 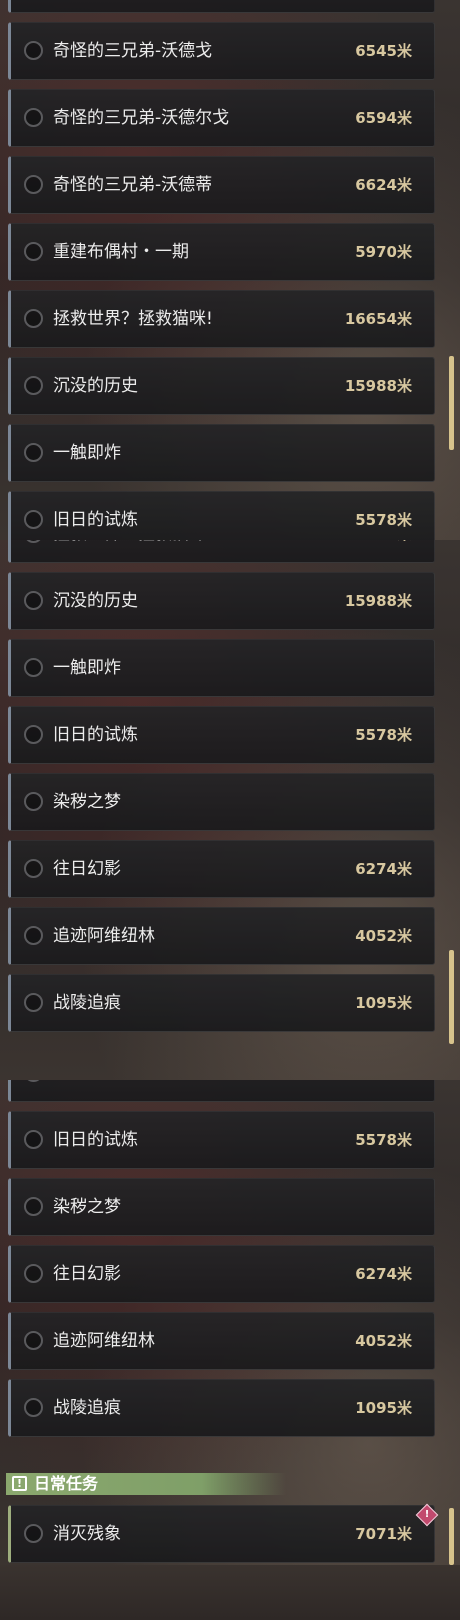 I want to click on quest-name: 重建布偶村・一期, so click(x=121, y=252).